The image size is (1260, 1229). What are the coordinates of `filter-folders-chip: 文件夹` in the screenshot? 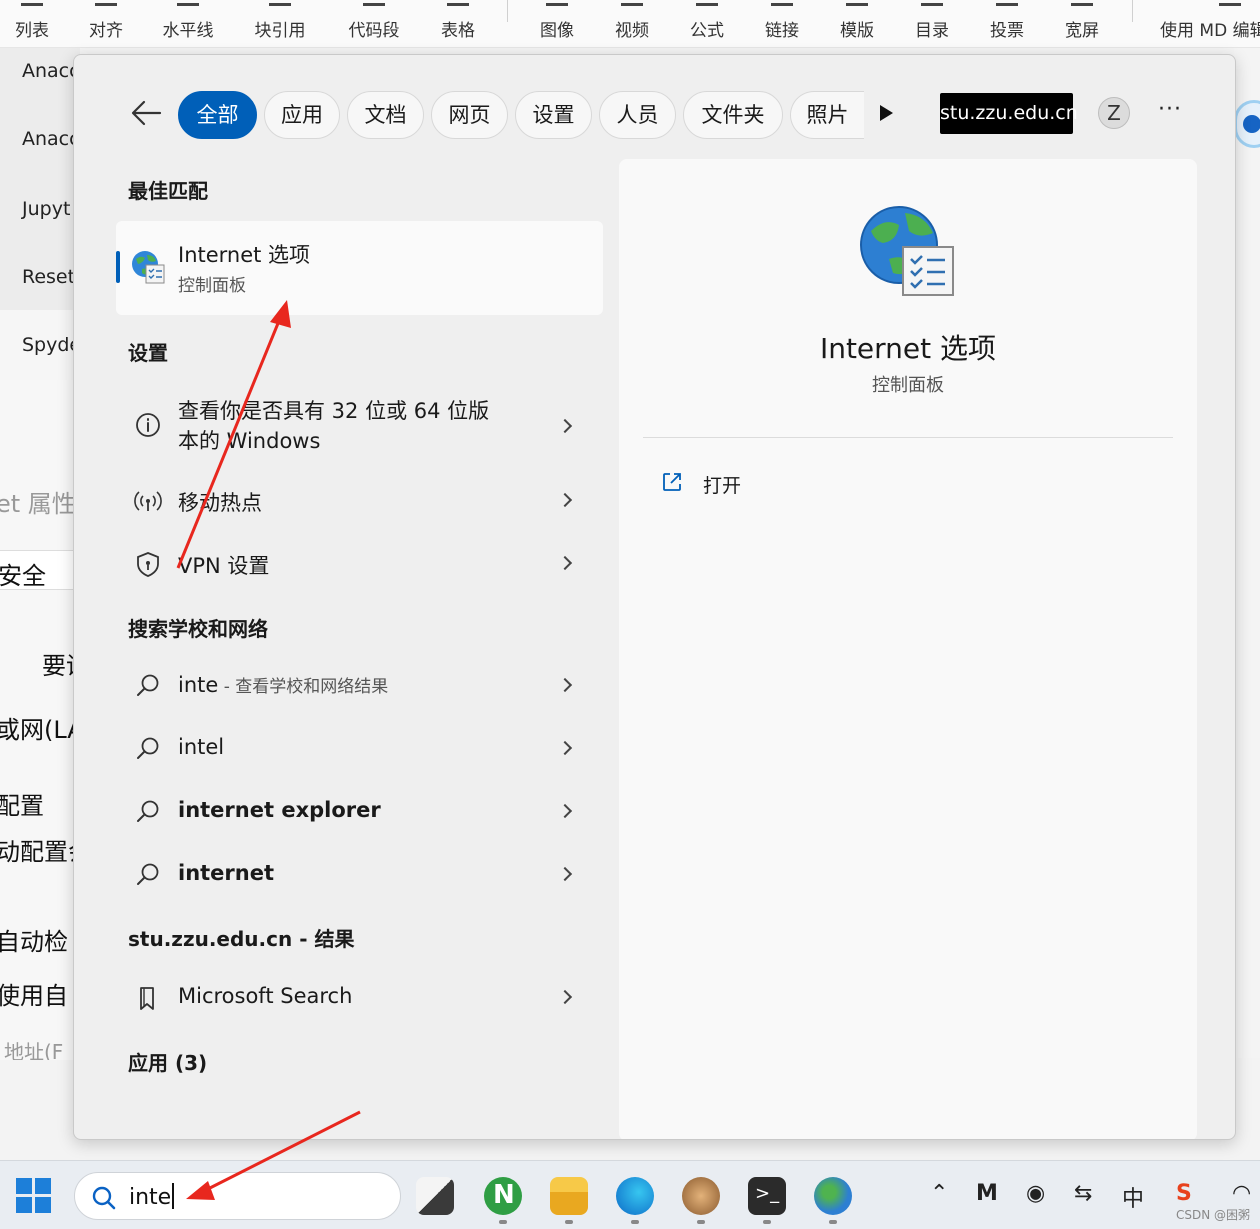 It's located at (733, 115).